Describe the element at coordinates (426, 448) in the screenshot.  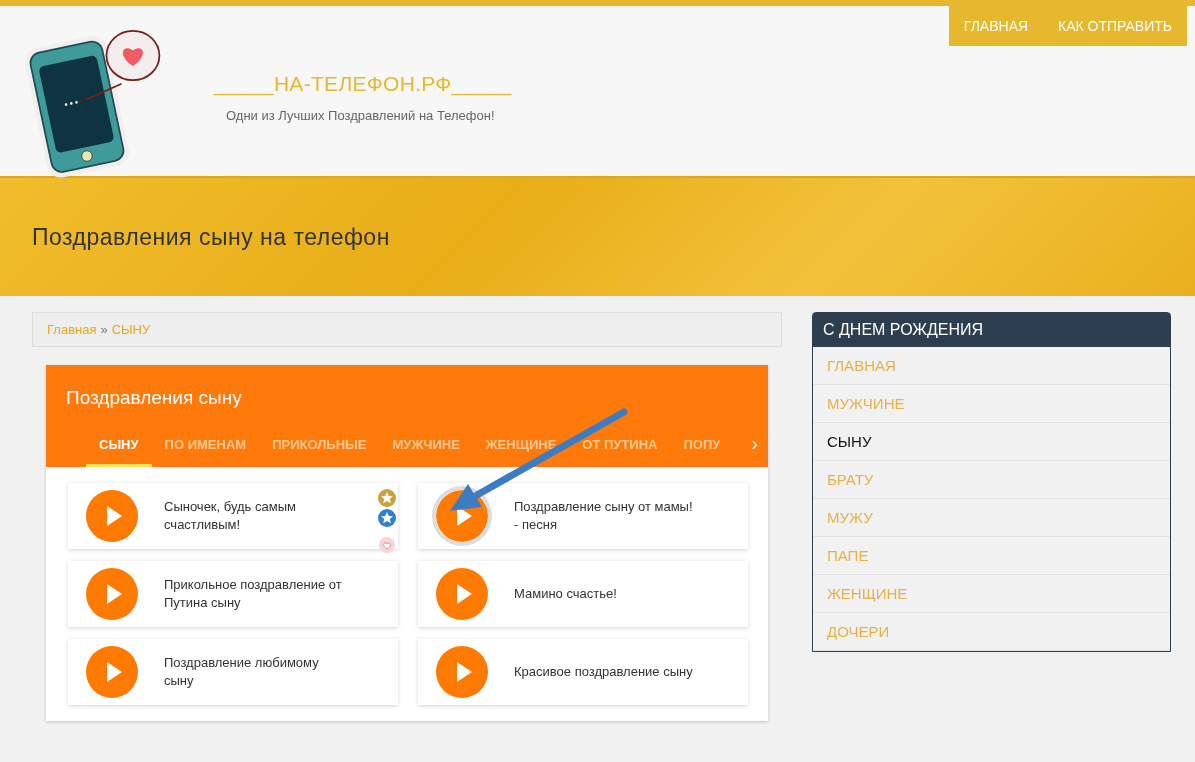
I see `category-tab: МУЖЧИНЕ` at that location.